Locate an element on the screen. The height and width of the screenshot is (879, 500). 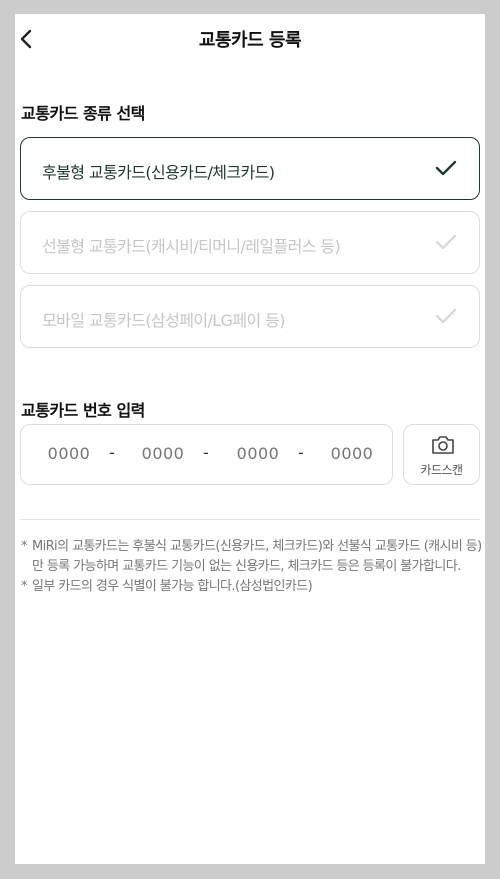
option-postpaid-card: 후불형 교통카드(신용카드/체크카드) is located at coordinates (250, 168).